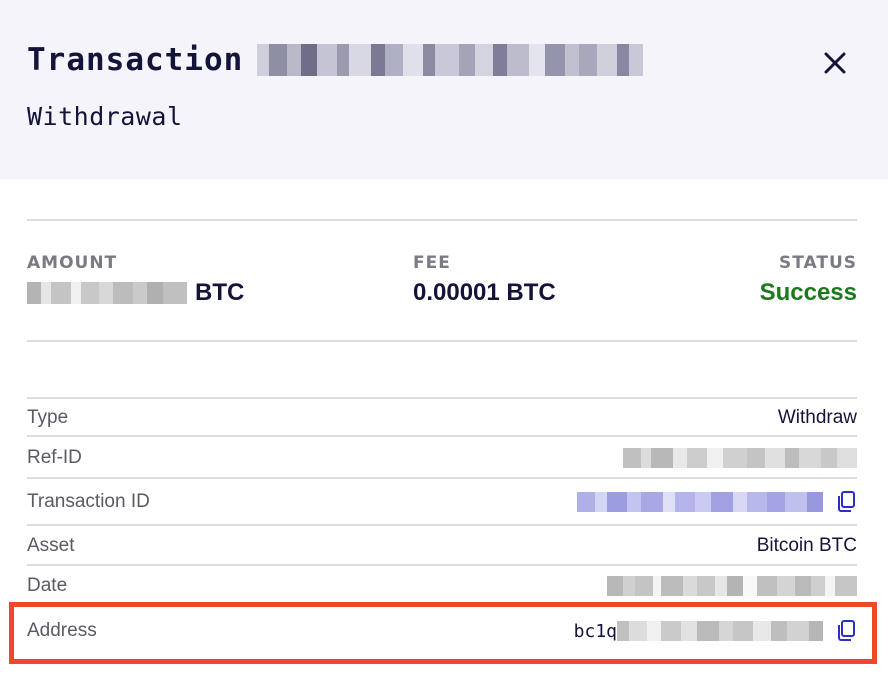  Describe the element at coordinates (442, 458) in the screenshot. I see `detail-row-ref-id: Ref-ID` at that location.